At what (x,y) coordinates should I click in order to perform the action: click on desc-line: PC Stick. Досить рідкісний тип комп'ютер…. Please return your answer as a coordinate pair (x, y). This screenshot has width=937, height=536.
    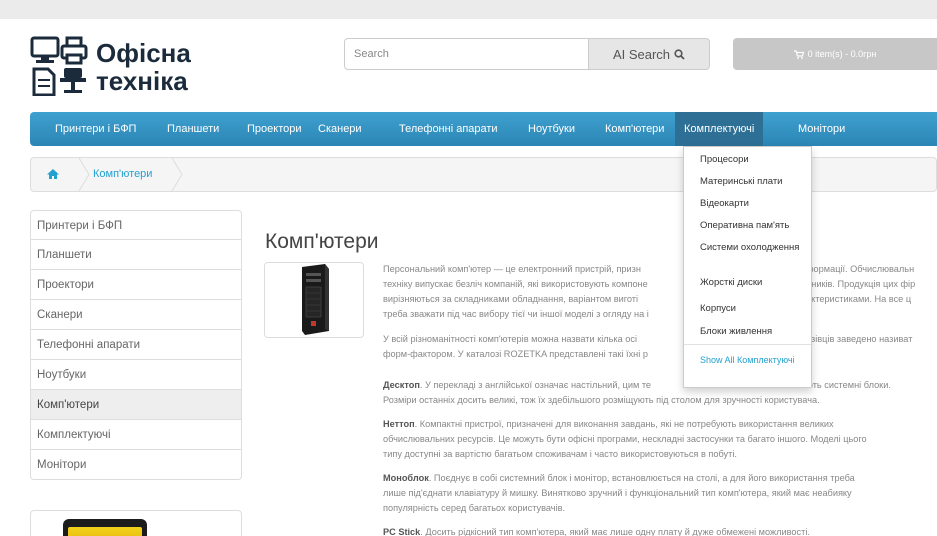
    Looking at the image, I should click on (596, 531).